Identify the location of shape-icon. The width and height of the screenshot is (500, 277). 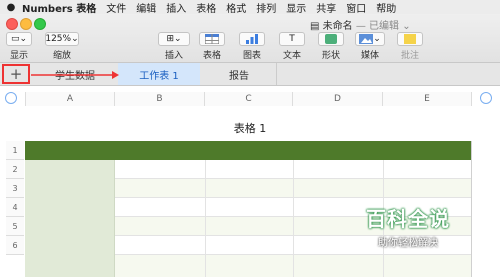
(331, 39).